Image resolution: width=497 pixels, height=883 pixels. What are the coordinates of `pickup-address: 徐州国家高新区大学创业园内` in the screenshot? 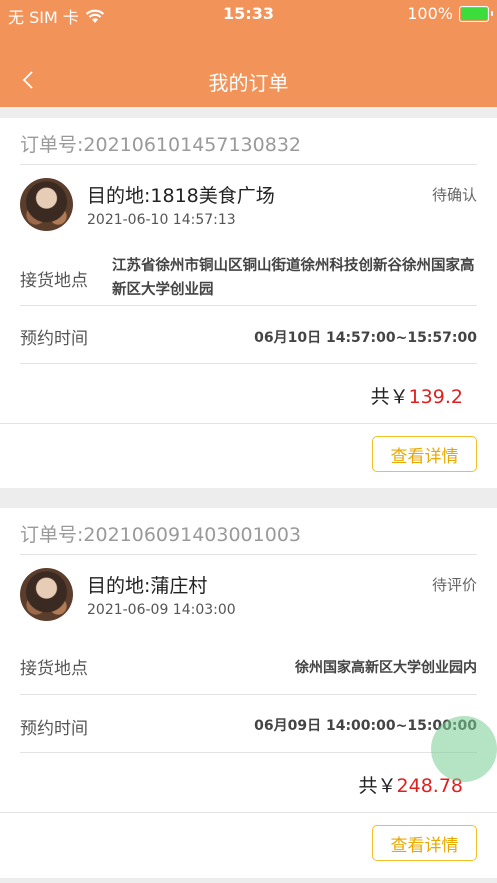 It's located at (386, 668).